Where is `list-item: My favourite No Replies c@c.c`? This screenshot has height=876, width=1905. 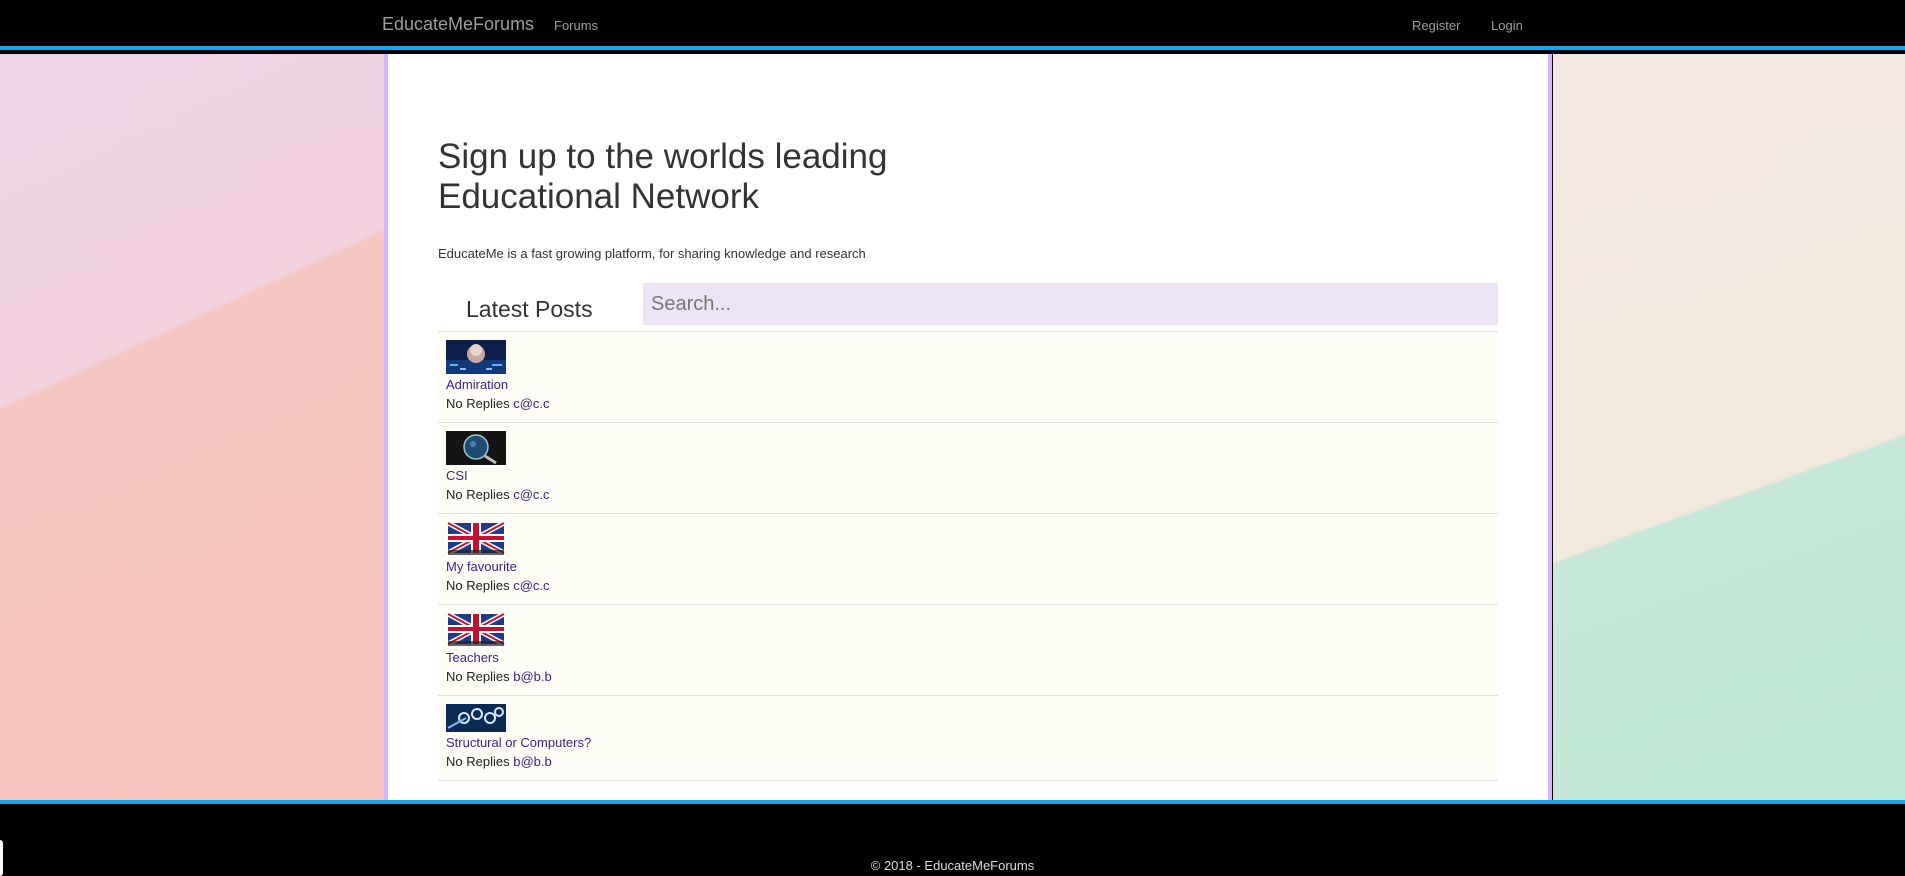 list-item: My favourite No Replies c@c.c is located at coordinates (968, 559).